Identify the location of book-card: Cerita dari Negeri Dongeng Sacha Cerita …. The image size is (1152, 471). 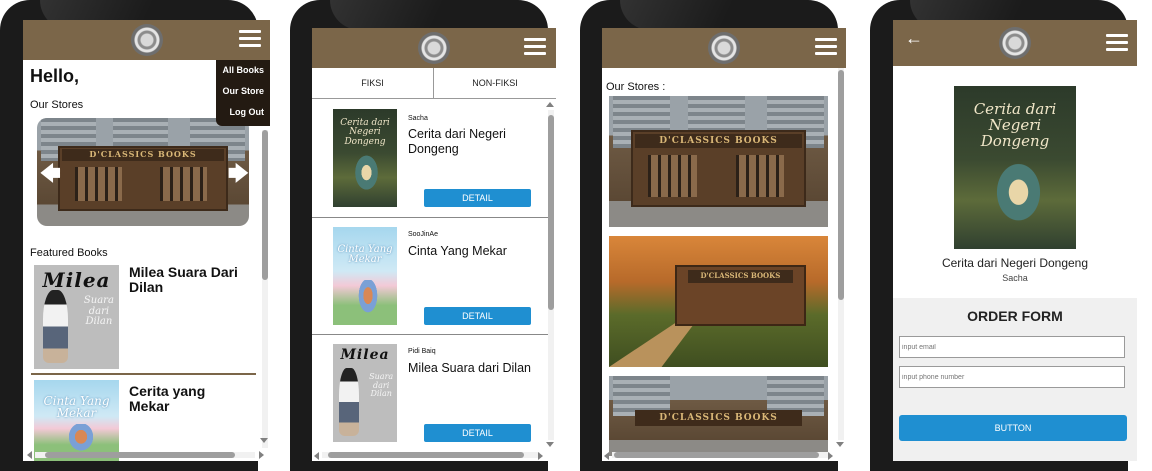
(430, 158).